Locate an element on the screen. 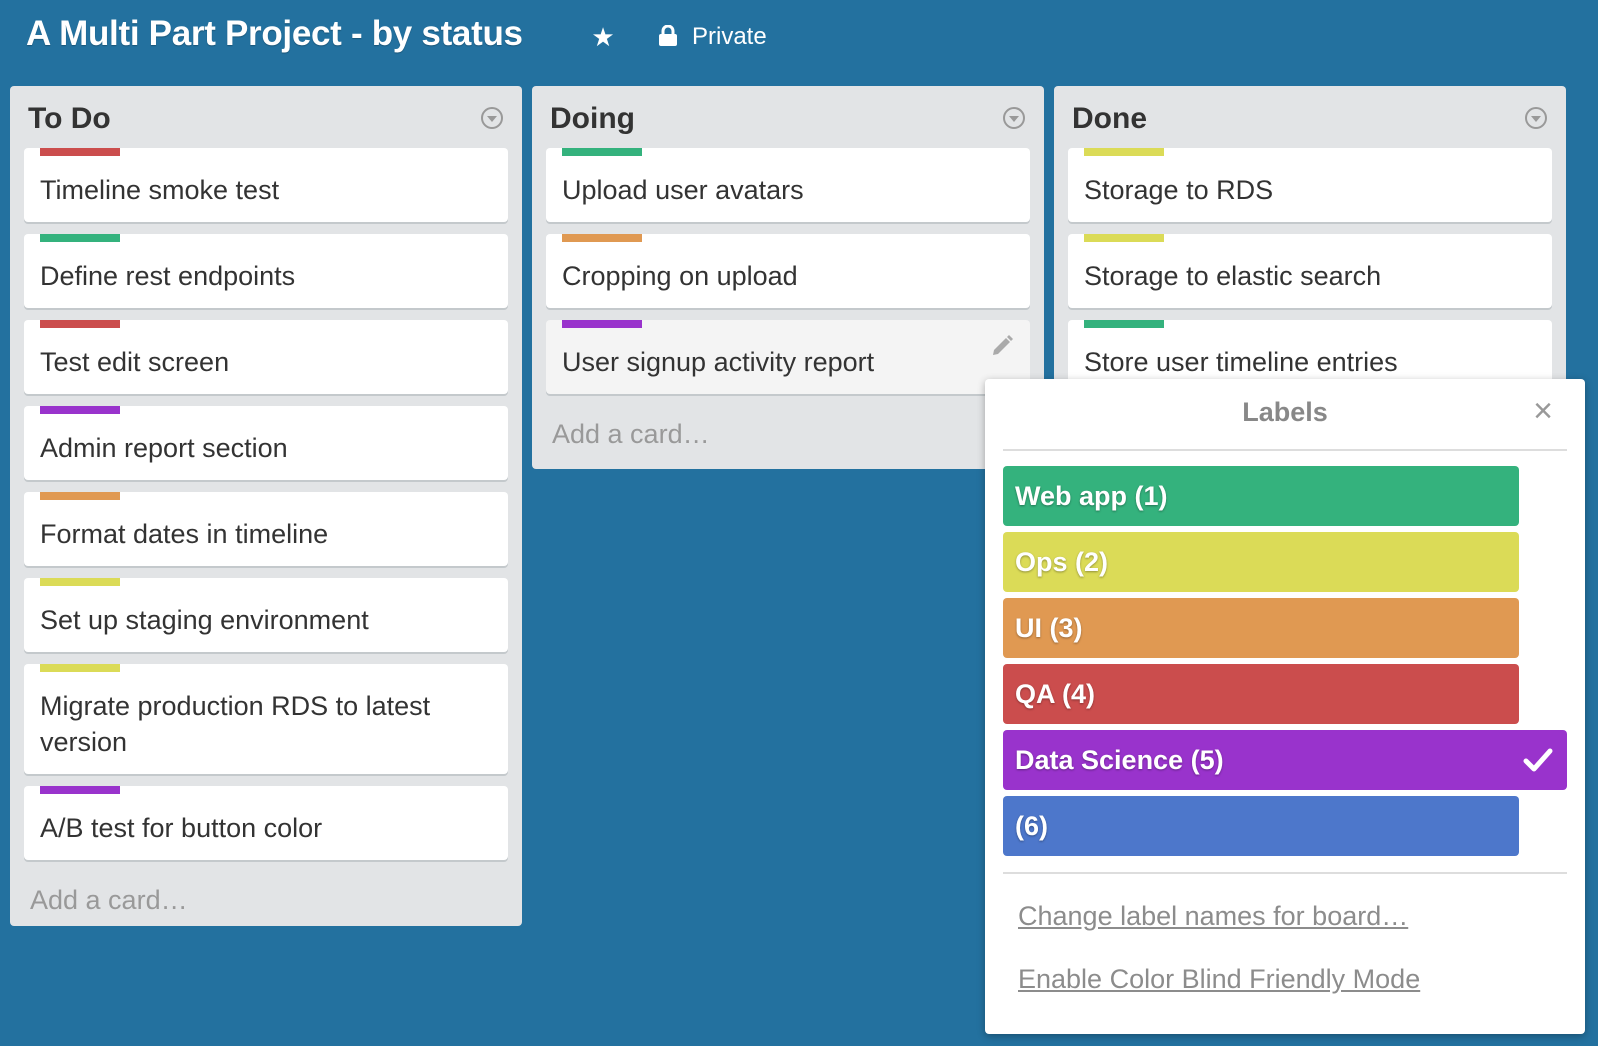  label-ops: Ops (2) is located at coordinates (1261, 562).